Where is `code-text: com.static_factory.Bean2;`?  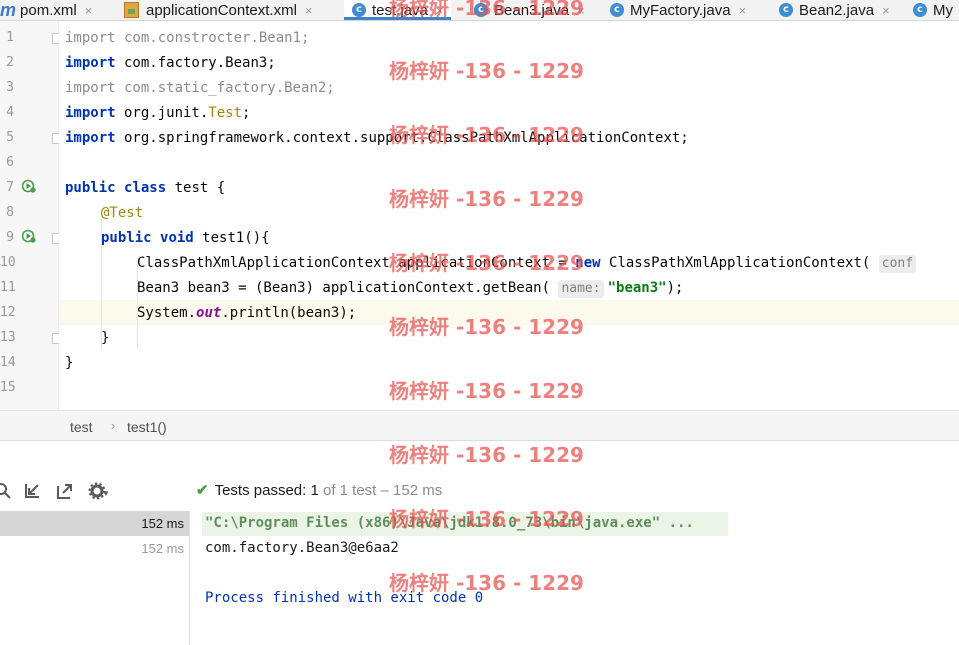
code-text: com.static_factory.Bean2; is located at coordinates (225, 88).